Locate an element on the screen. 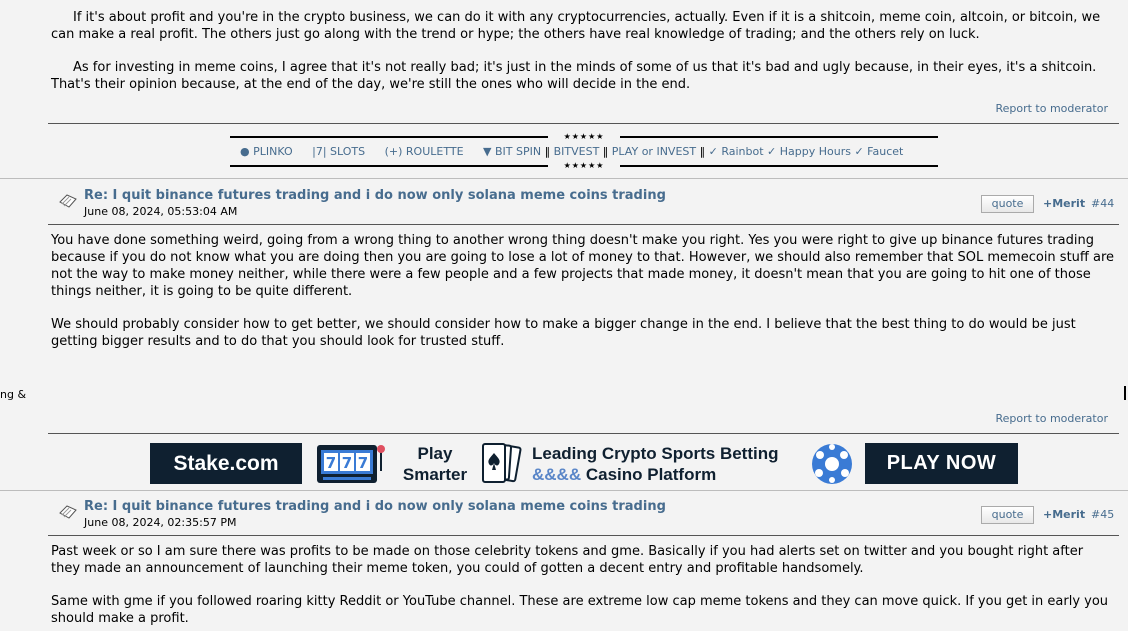  sig-link-bitspin: ▼ BIT SPIN is located at coordinates (512, 151).